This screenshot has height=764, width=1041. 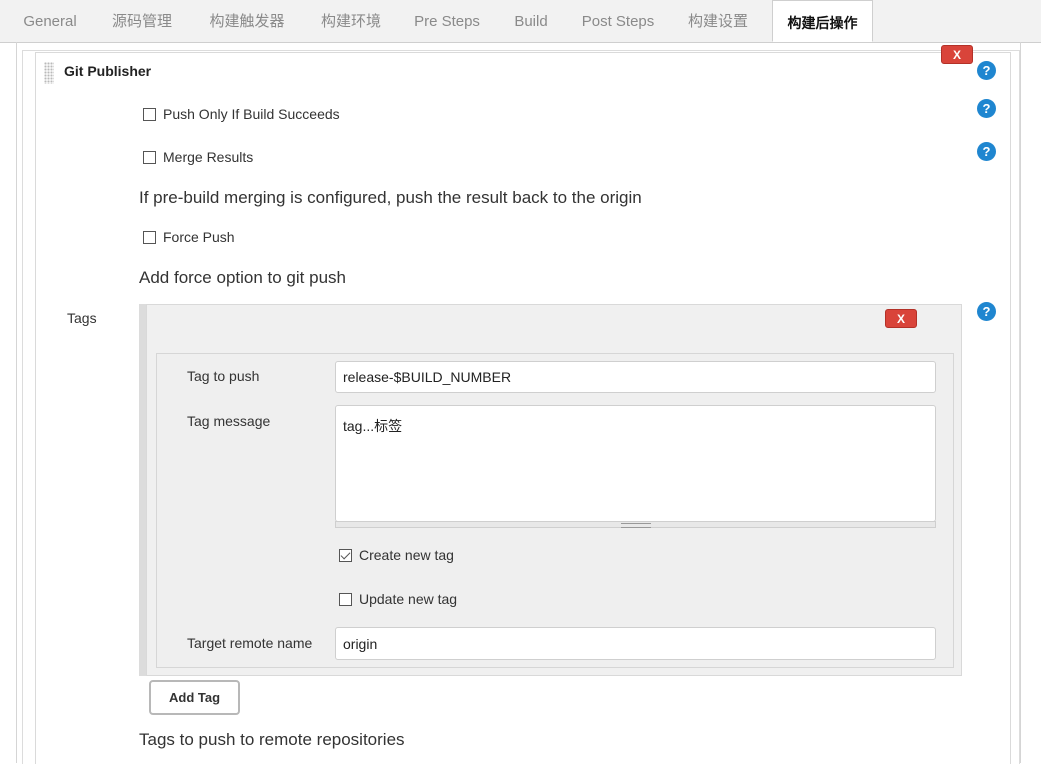 I want to click on tags-label: Tags, so click(x=82, y=318).